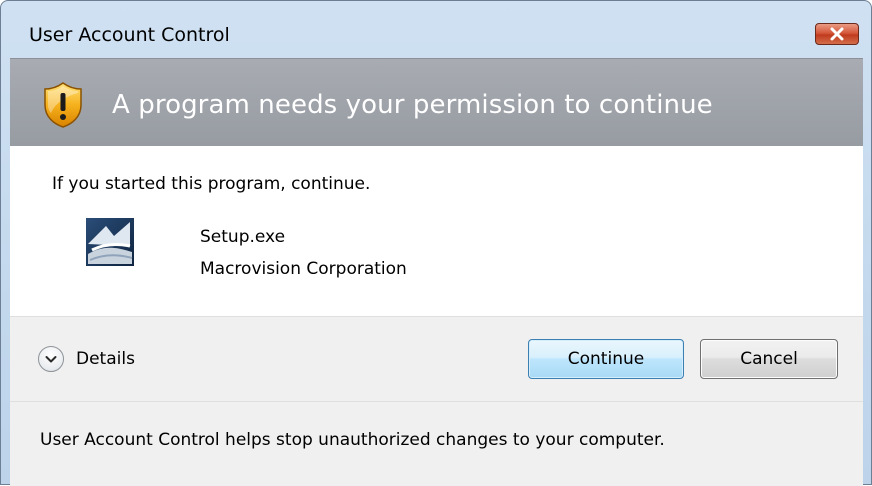 The width and height of the screenshot is (872, 486). Describe the element at coordinates (303, 269) in the screenshot. I see `program-publisher: Macrovision Corporation` at that location.